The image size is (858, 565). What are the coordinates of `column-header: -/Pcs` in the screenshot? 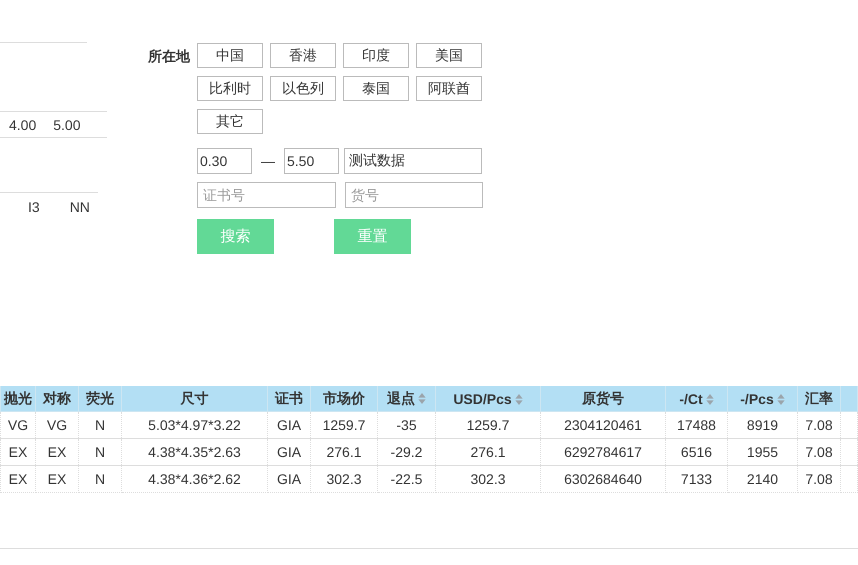 It's located at (763, 399).